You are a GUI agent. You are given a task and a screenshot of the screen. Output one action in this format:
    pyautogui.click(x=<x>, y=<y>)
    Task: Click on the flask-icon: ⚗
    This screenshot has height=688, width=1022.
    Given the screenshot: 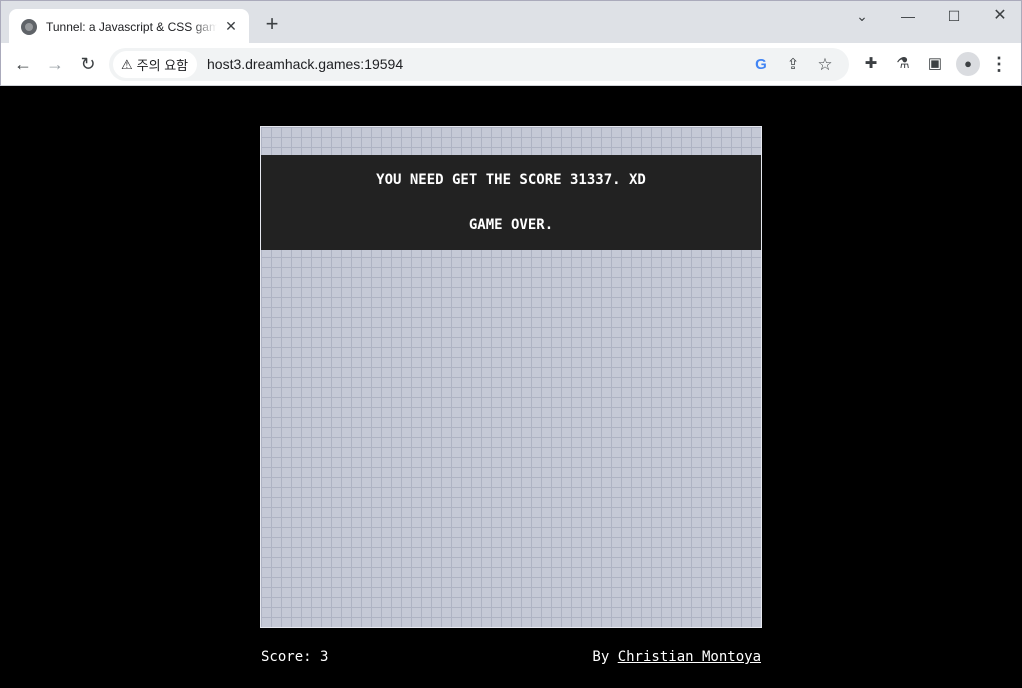 What is the action you would take?
    pyautogui.click(x=903, y=64)
    